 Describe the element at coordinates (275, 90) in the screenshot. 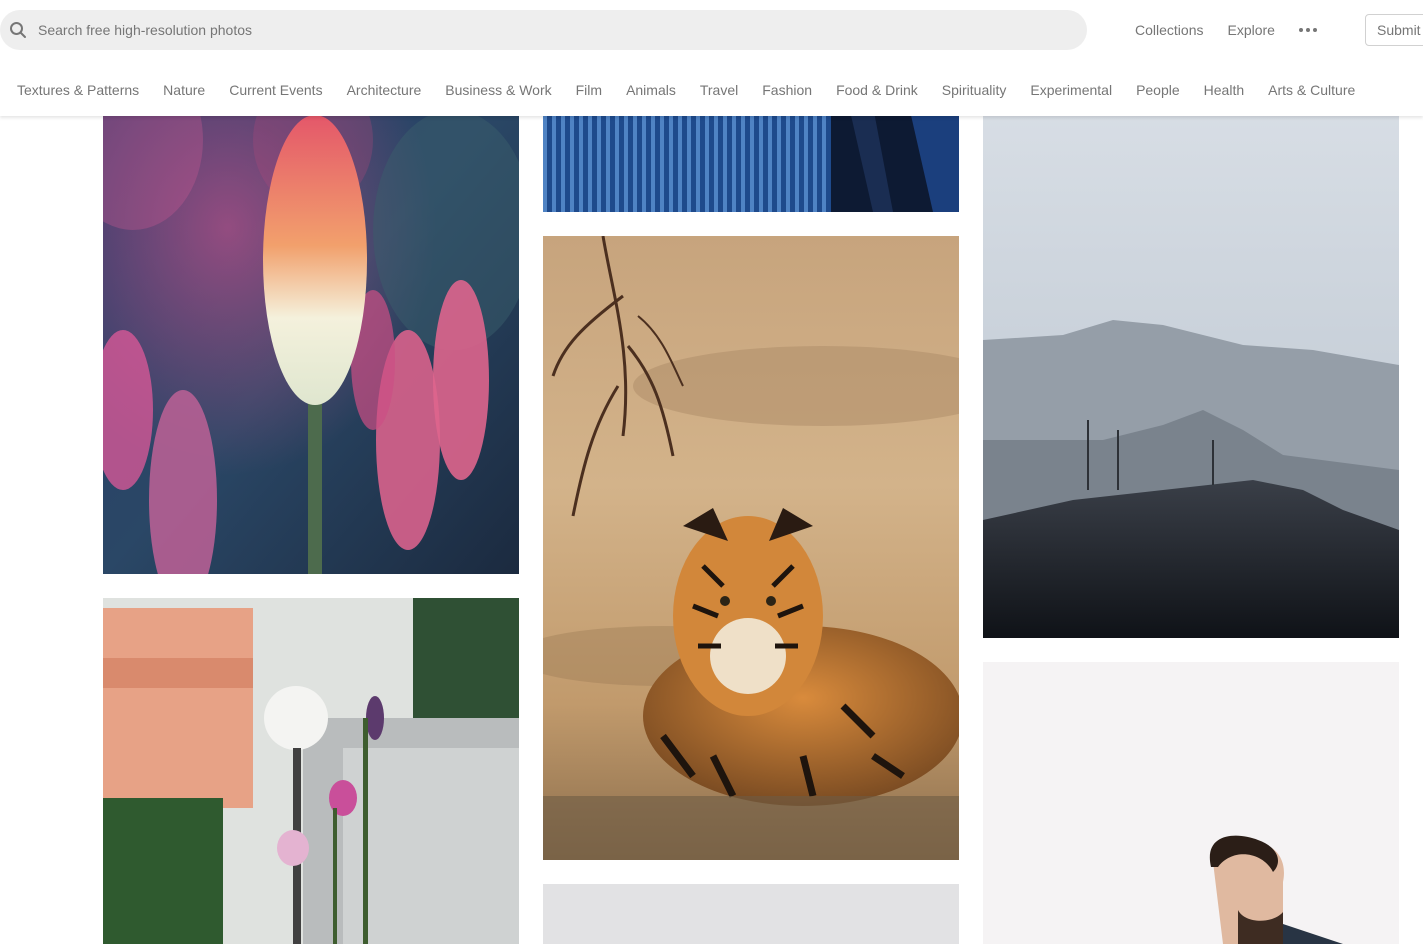

I see `category-current-events: Current Events` at that location.